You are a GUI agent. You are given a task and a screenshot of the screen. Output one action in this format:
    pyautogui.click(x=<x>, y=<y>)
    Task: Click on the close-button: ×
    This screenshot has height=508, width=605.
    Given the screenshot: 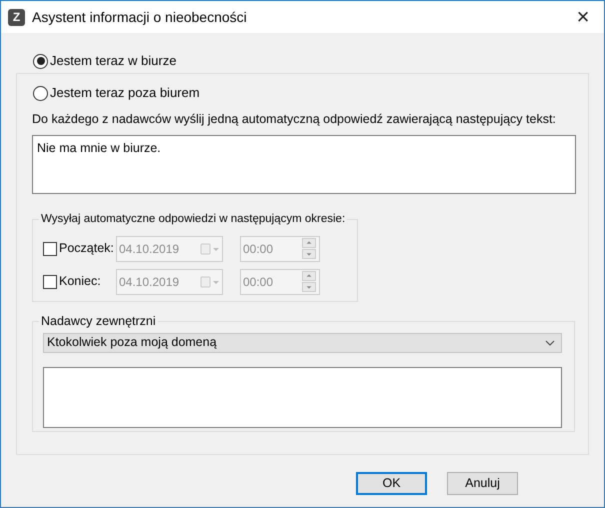 What is the action you would take?
    pyautogui.click(x=583, y=17)
    